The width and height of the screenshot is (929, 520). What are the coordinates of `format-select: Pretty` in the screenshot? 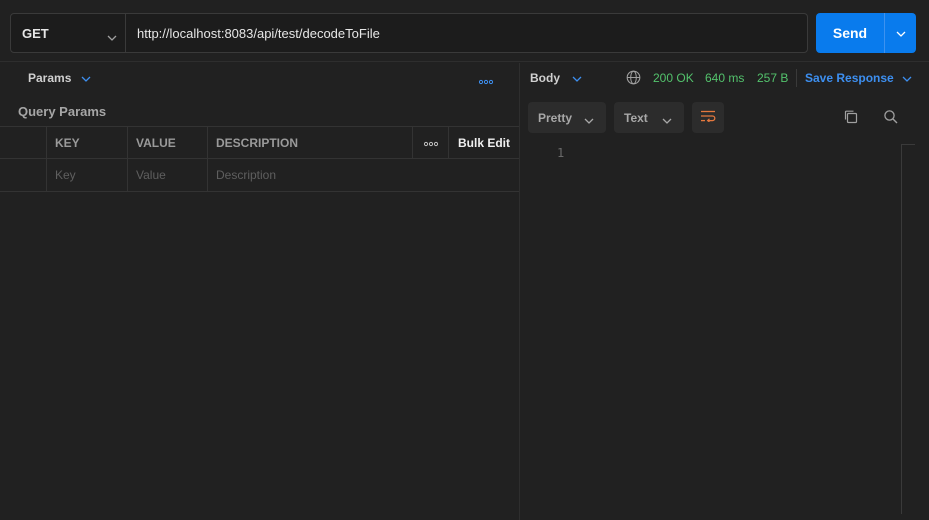 It's located at (567, 117).